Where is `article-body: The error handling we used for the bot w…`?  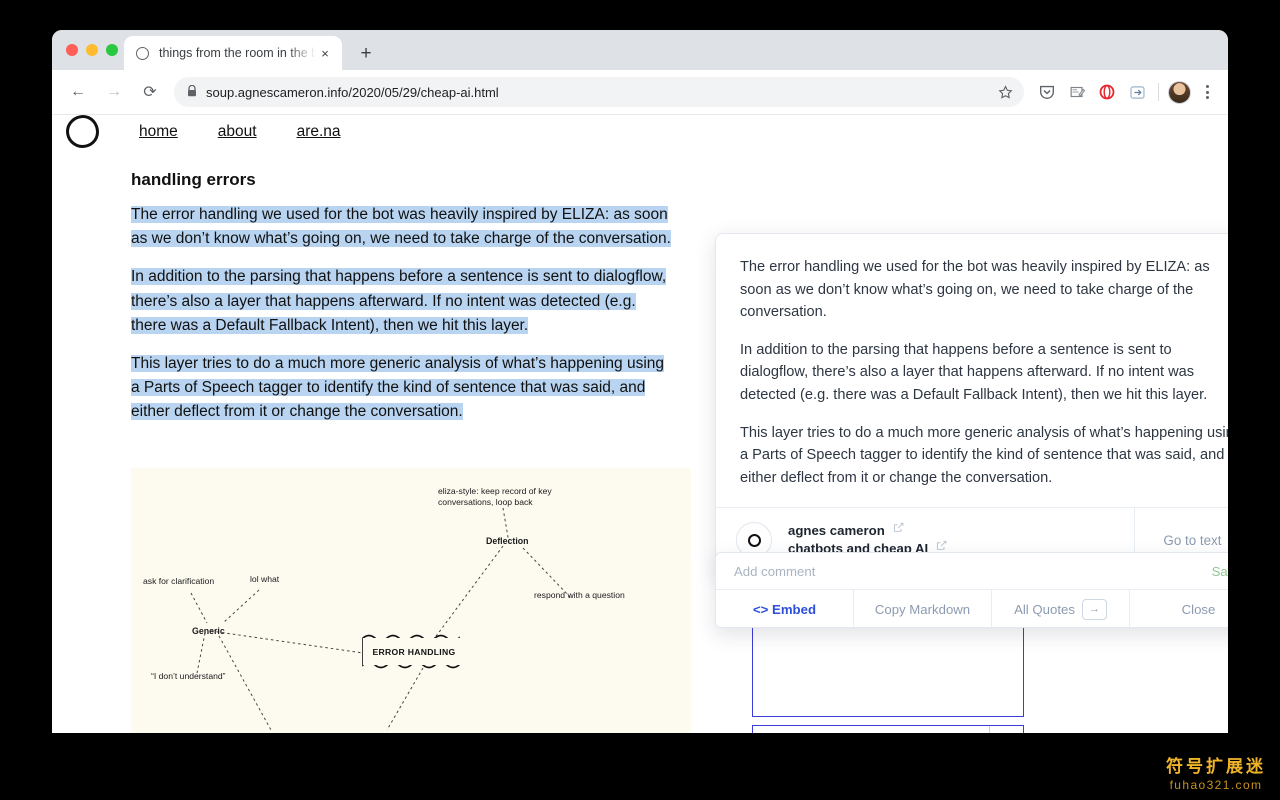 article-body: The error handling we used for the bot w… is located at coordinates (401, 321).